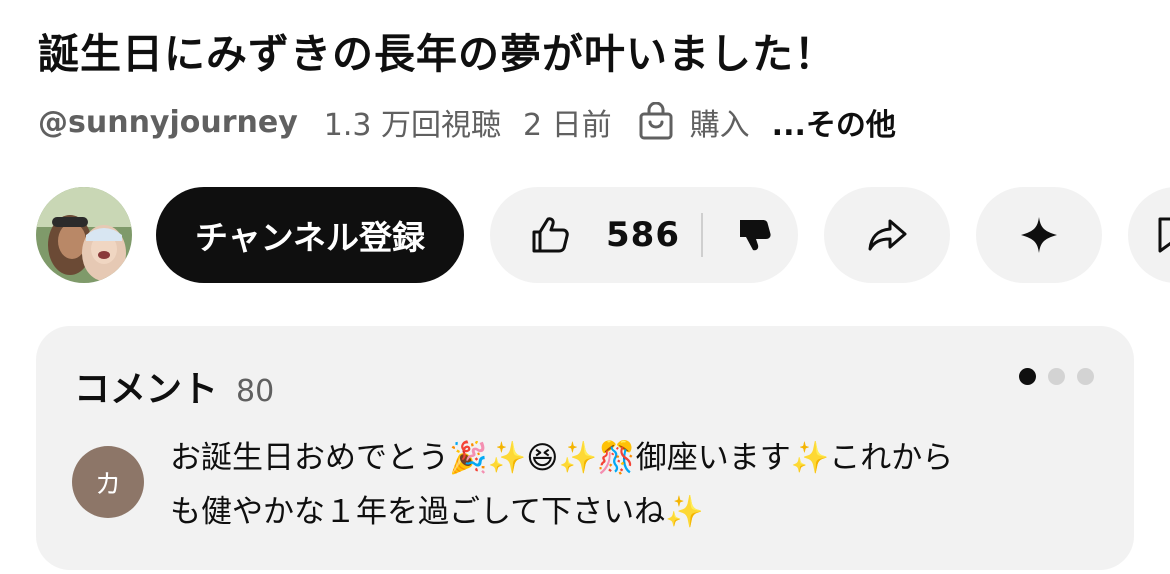  I want to click on like-dislike-group: 586, so click(644, 235).